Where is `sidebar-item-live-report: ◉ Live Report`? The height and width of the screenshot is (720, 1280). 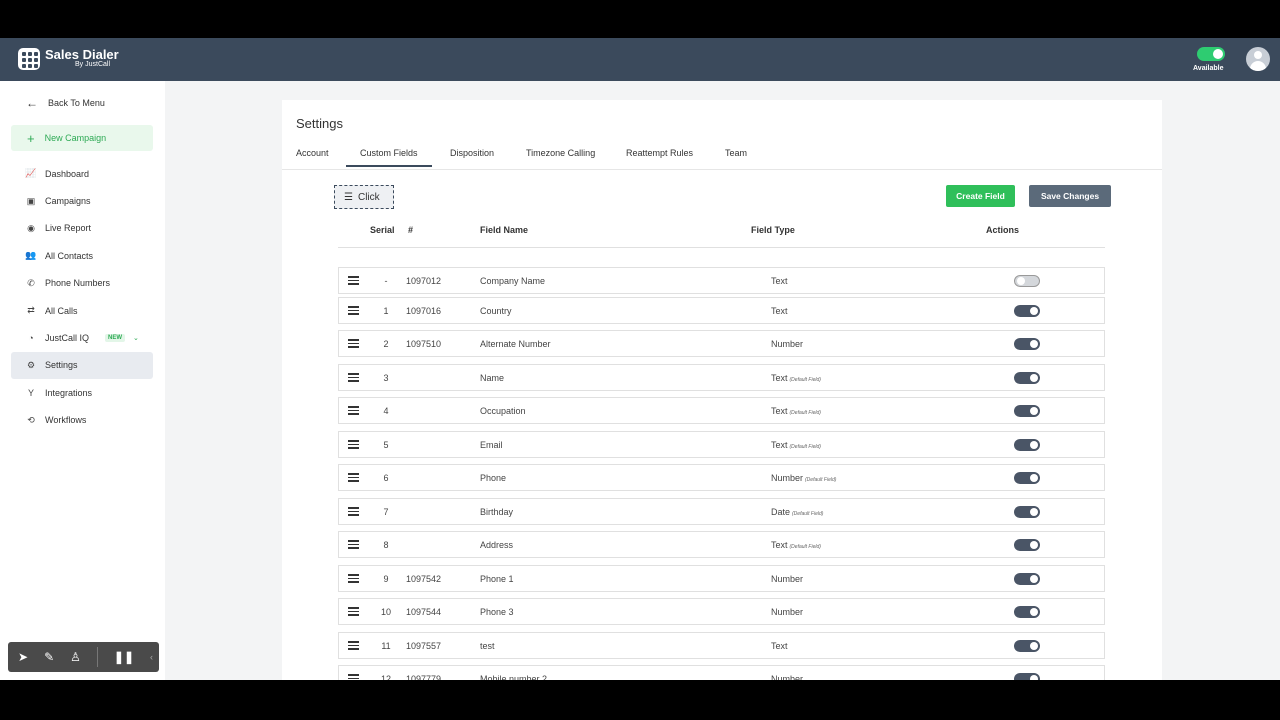
sidebar-item-live-report: ◉ Live Report is located at coordinates (82, 228).